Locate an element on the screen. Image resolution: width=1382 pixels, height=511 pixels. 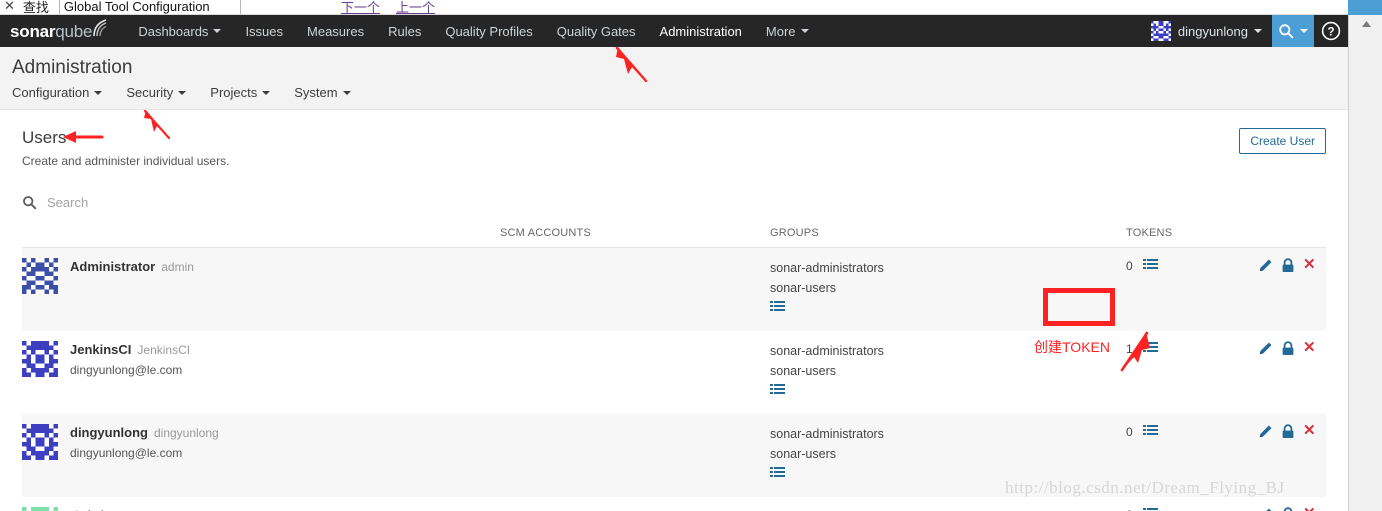
page-title: Administration is located at coordinates (72, 67).